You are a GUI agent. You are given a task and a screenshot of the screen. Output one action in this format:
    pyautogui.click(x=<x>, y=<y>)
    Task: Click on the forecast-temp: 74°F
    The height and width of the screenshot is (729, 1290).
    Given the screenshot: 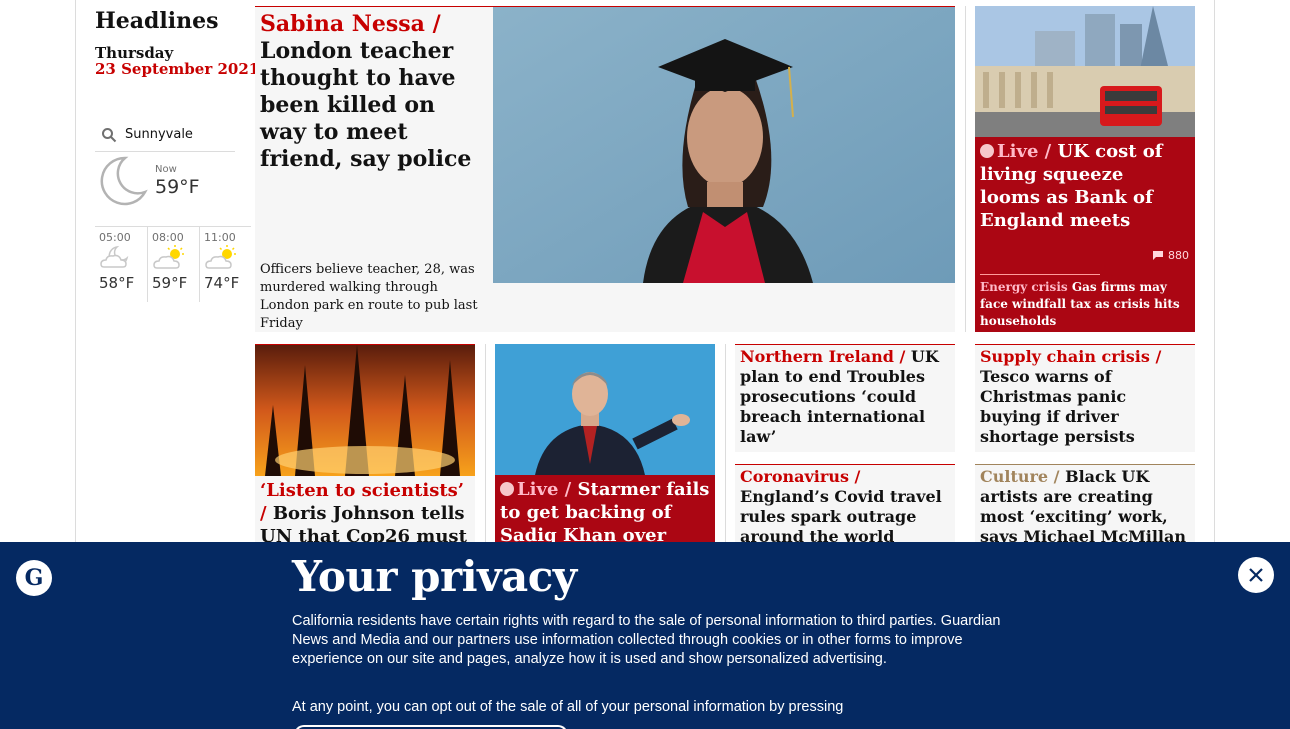 What is the action you would take?
    pyautogui.click(x=222, y=283)
    